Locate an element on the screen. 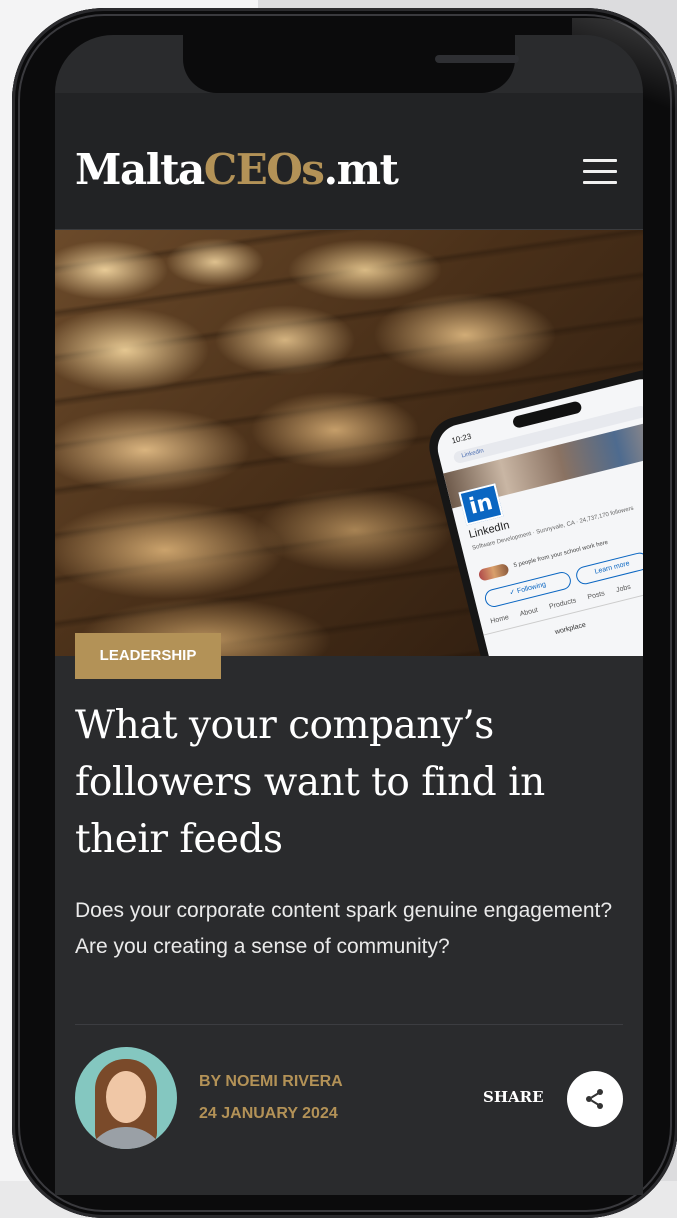 Image resolution: width=677 pixels, height=1218 pixels. publish-date: 24 JANUARY 2024 is located at coordinates (268, 1113).